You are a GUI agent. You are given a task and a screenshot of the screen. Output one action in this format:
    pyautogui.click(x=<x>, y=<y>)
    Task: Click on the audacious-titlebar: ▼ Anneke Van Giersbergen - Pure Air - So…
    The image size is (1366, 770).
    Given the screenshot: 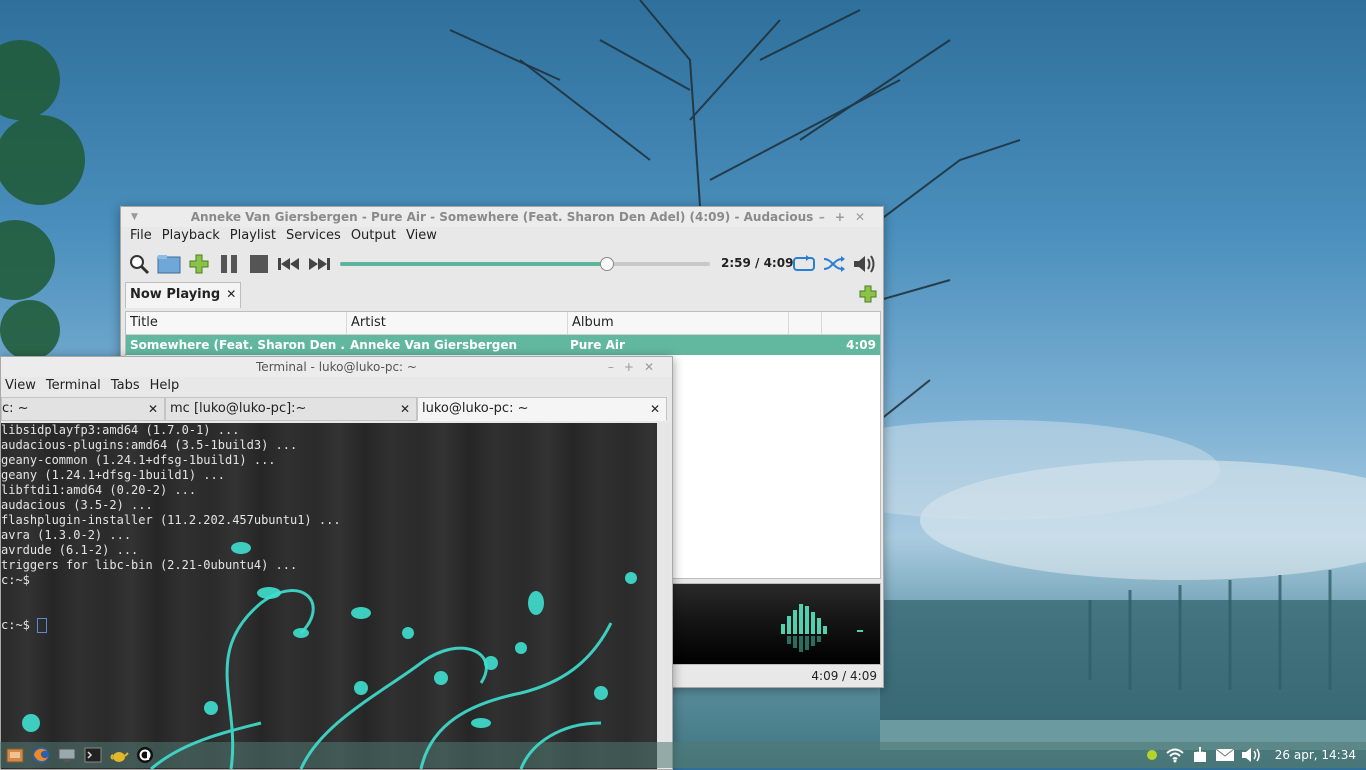 What is the action you would take?
    pyautogui.click(x=502, y=217)
    